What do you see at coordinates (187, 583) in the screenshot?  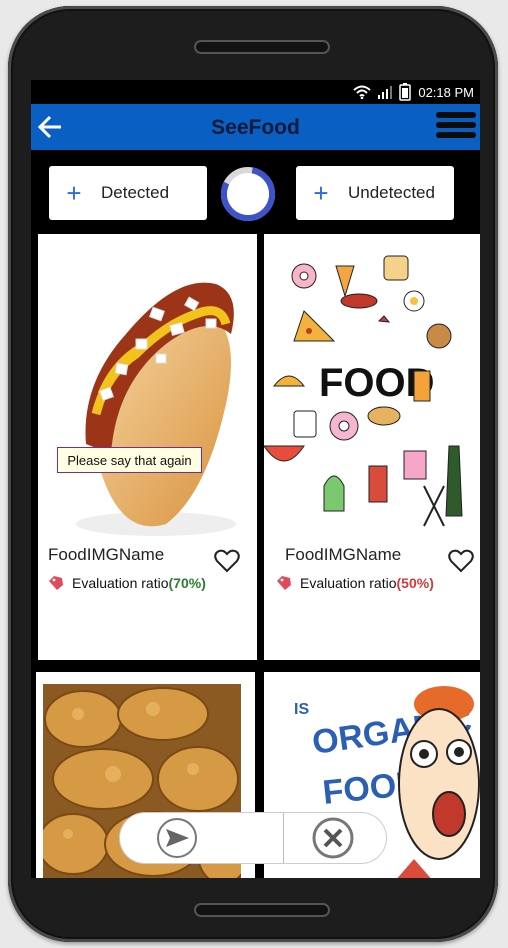 I see `evaluation-value: (70%)` at bounding box center [187, 583].